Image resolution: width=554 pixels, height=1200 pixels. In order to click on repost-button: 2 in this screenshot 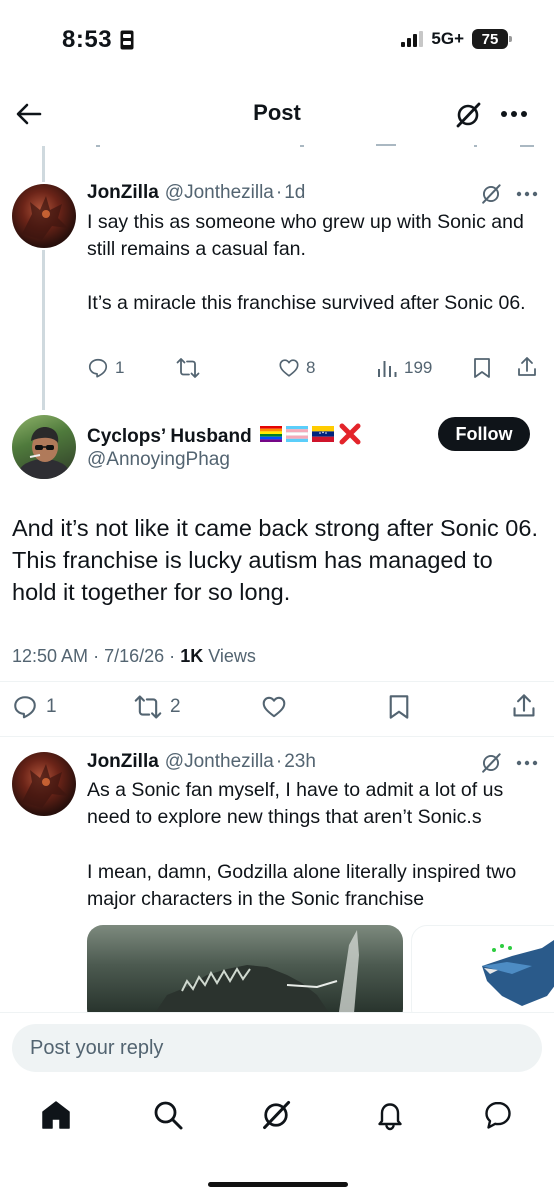, I will do `click(157, 707)`.